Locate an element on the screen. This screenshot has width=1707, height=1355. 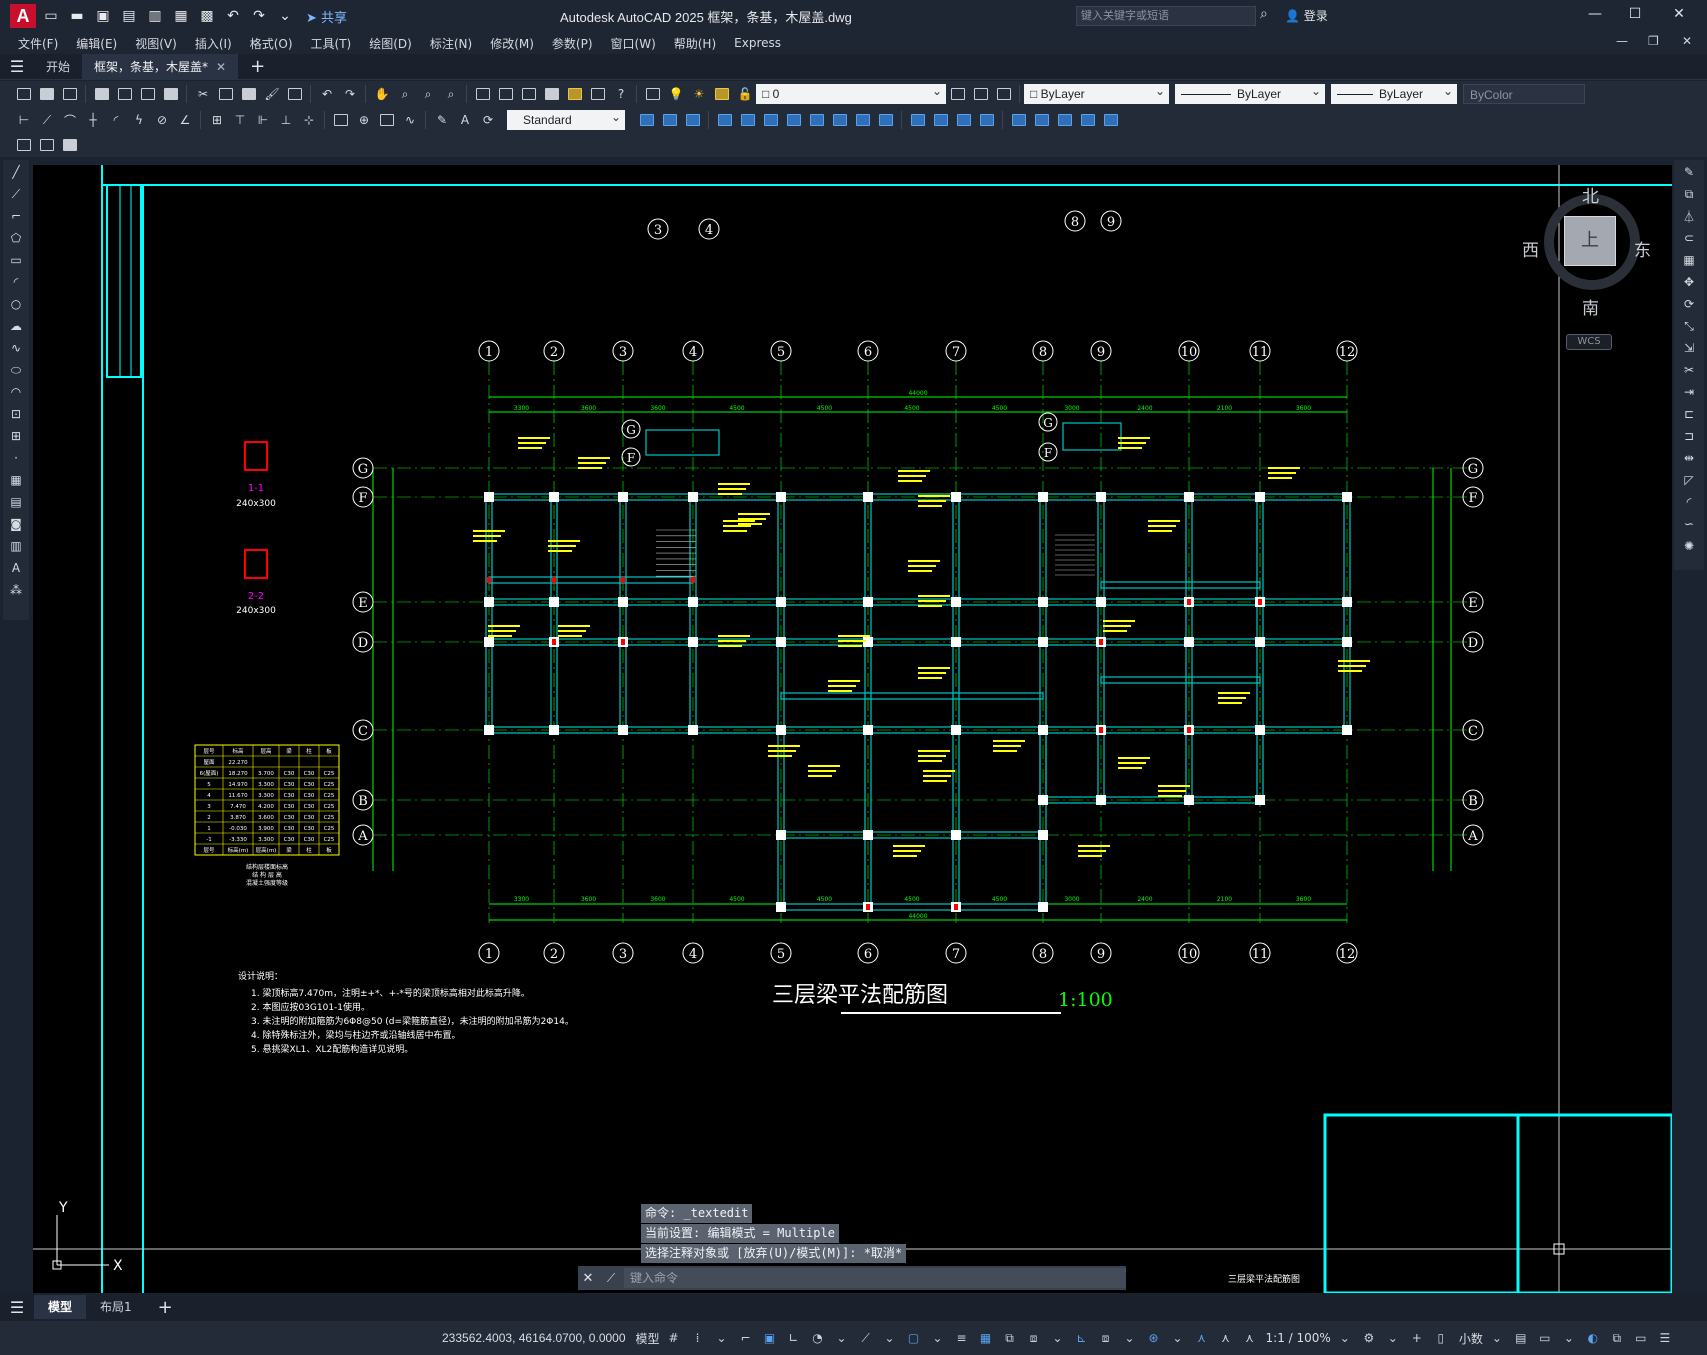
object-snap-menu-icon: ⌄ is located at coordinates (938, 1338).